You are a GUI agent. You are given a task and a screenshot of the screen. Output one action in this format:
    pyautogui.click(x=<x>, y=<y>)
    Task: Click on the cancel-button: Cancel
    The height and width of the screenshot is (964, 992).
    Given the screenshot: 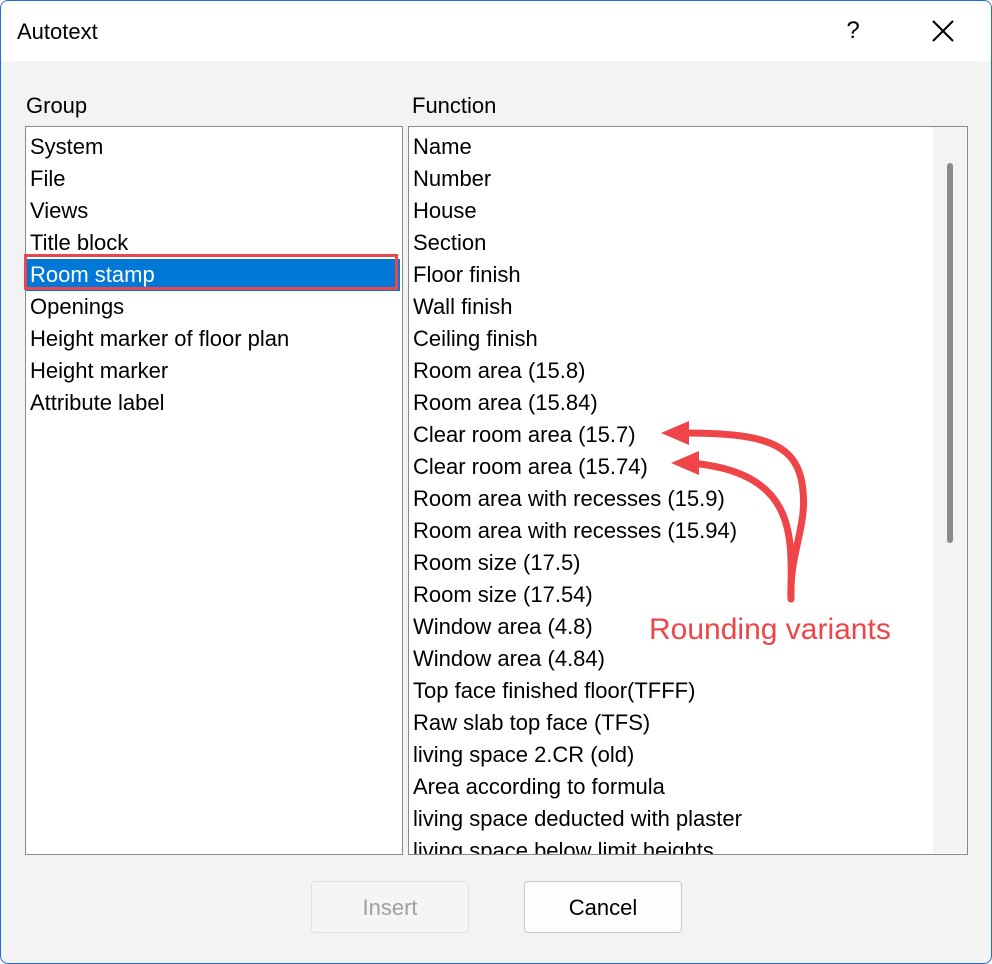 What is the action you would take?
    pyautogui.click(x=603, y=907)
    